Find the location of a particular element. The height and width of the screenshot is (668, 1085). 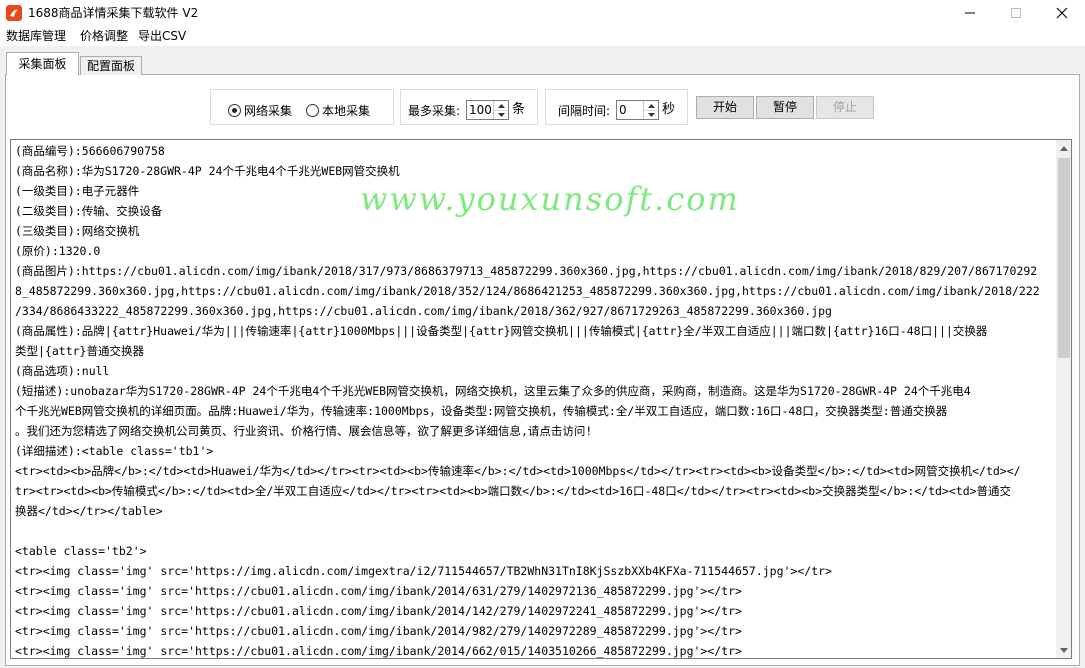

menu-price-adjust: 价格调整 is located at coordinates (104, 36).